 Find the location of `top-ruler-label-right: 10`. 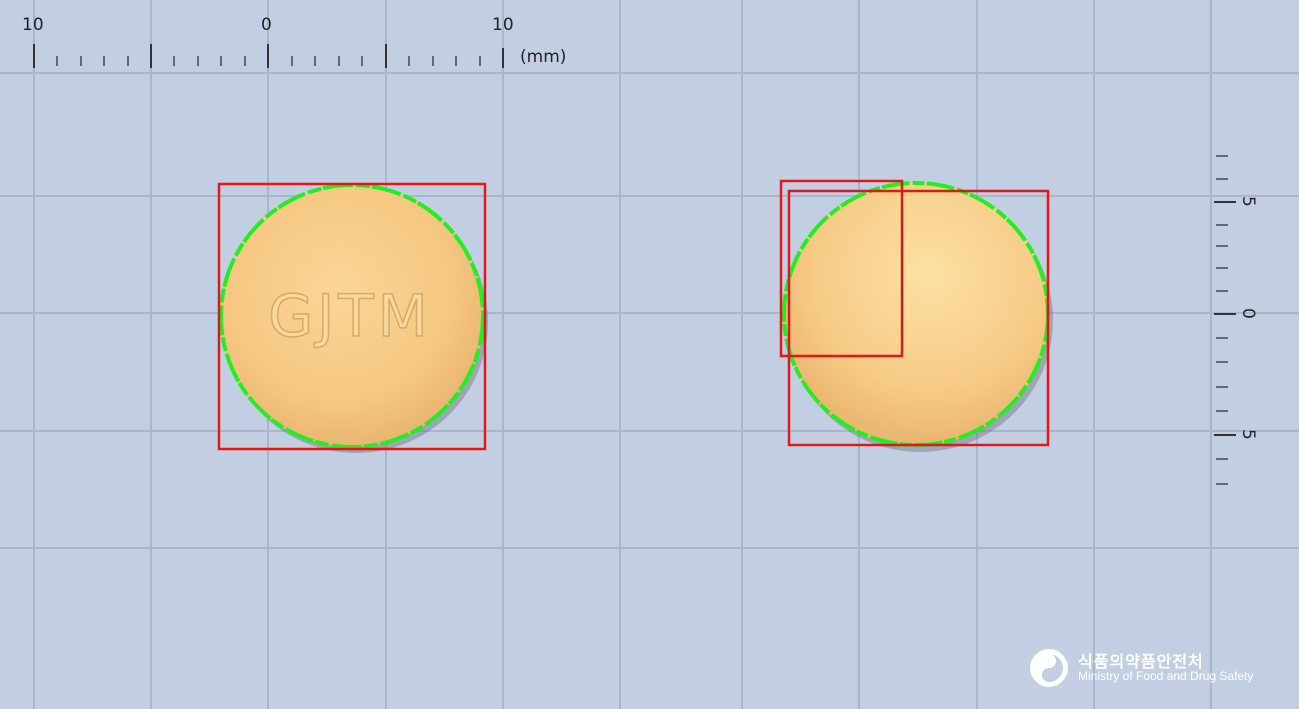

top-ruler-label-right: 10 is located at coordinates (503, 25).